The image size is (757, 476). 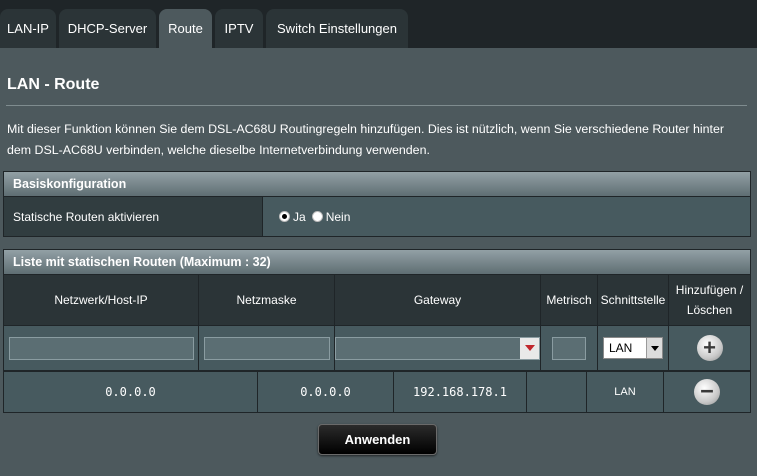 What do you see at coordinates (101, 300) in the screenshot?
I see `col-network: Netzwerk/Host-IP` at bounding box center [101, 300].